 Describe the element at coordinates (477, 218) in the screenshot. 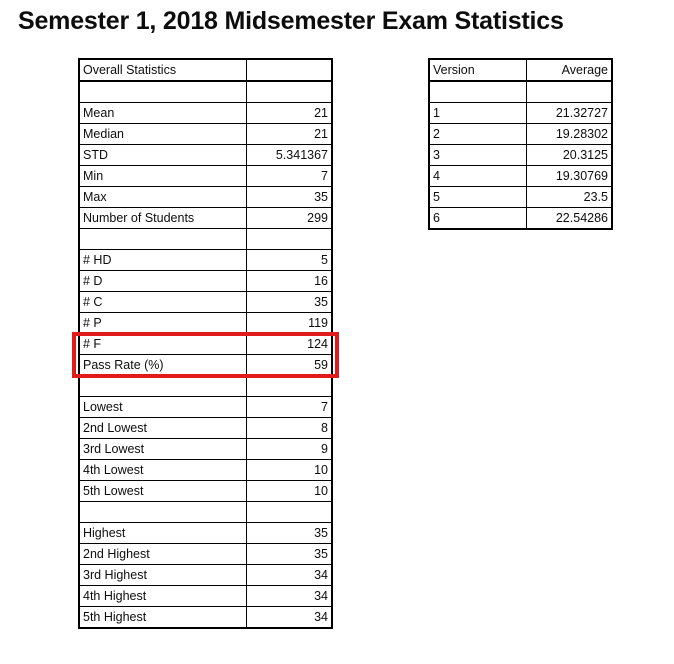

I see `row-label: 6` at that location.